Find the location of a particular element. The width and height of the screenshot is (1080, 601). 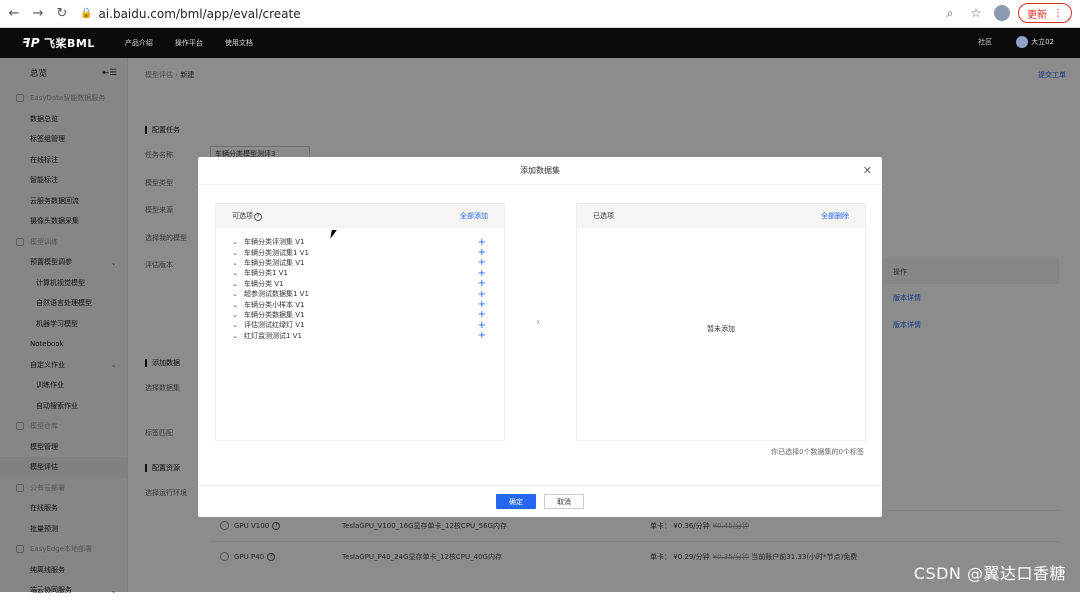

back-icon: ← is located at coordinates (14, 14).